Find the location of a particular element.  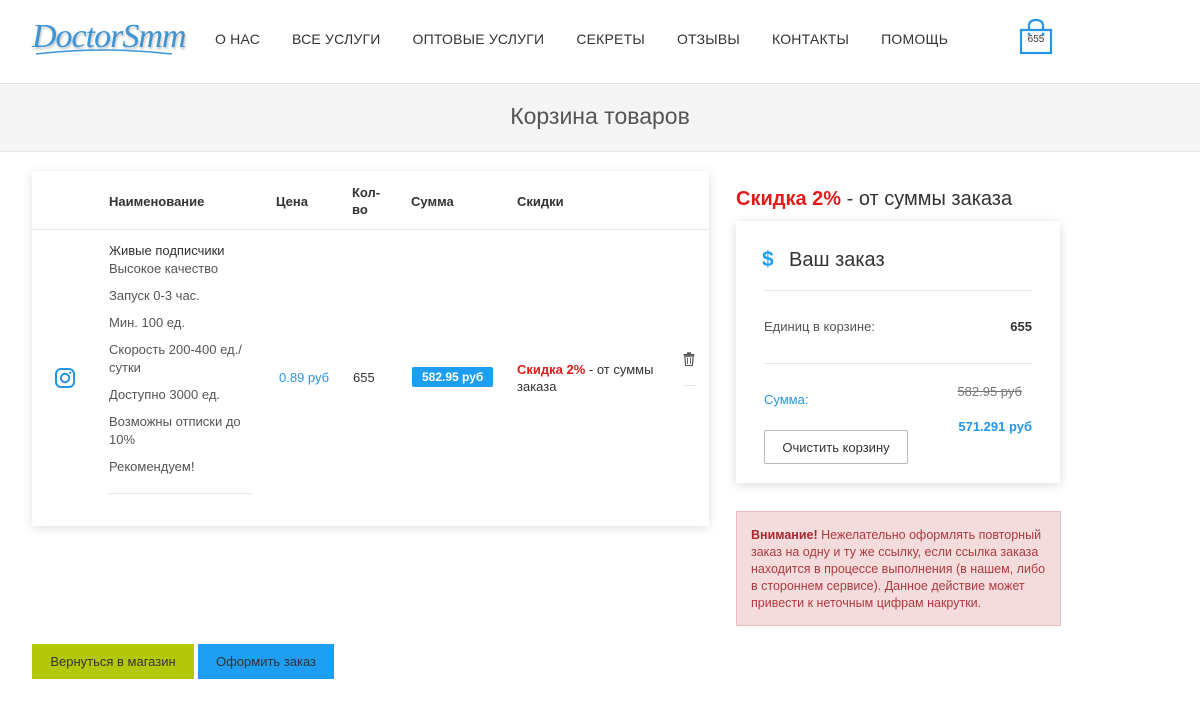

col-header-name: Наименование is located at coordinates (157, 201).